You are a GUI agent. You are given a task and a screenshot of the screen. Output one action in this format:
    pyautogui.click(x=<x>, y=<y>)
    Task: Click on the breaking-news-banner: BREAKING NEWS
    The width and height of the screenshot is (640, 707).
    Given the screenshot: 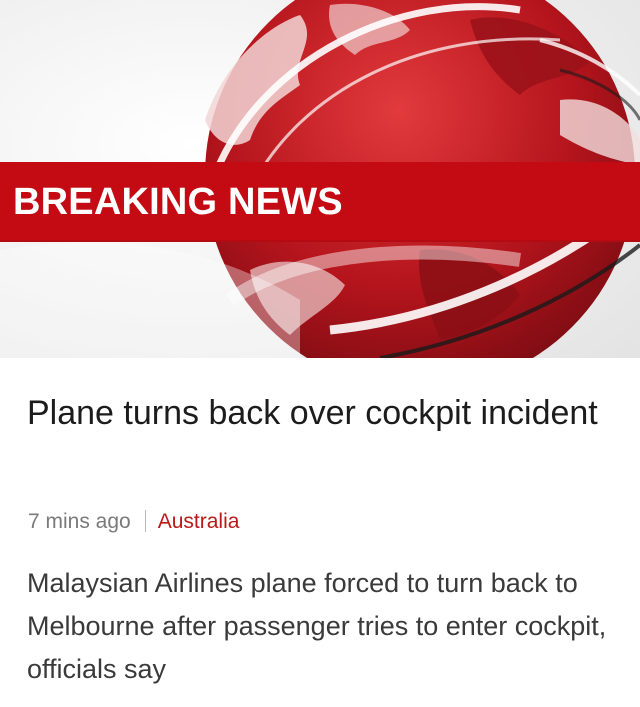 What is the action you would take?
    pyautogui.click(x=320, y=202)
    